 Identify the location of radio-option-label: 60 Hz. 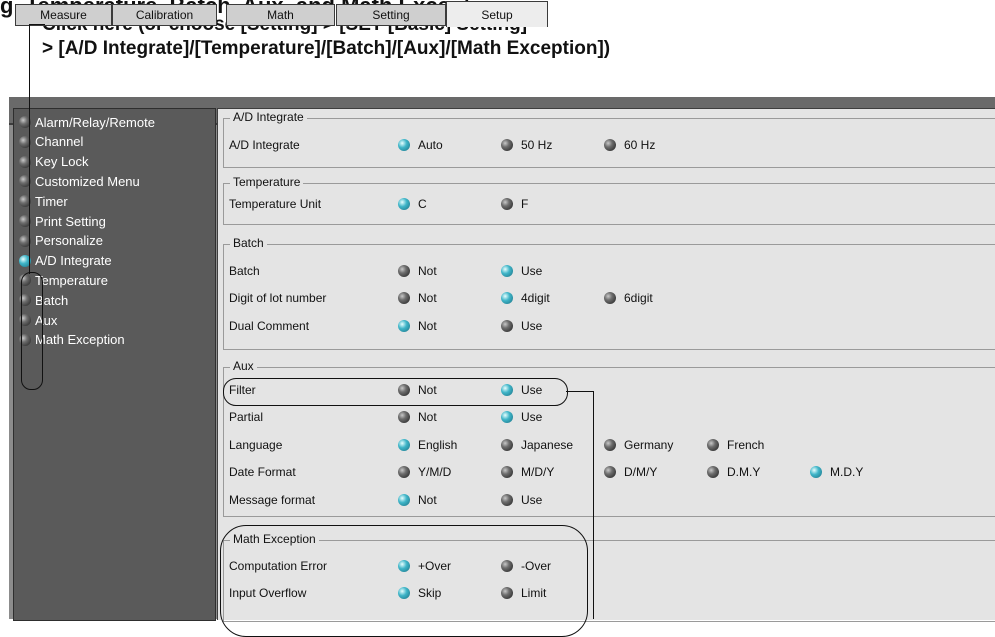
(640, 145).